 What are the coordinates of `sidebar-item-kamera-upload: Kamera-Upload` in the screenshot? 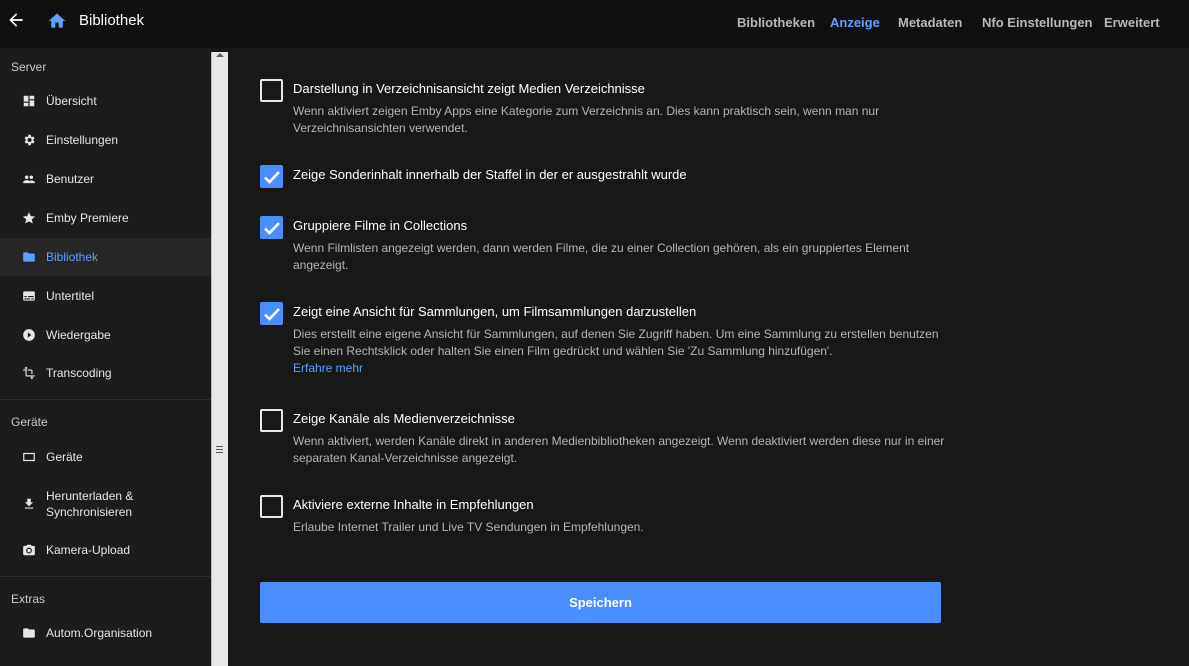 It's located at (105, 550).